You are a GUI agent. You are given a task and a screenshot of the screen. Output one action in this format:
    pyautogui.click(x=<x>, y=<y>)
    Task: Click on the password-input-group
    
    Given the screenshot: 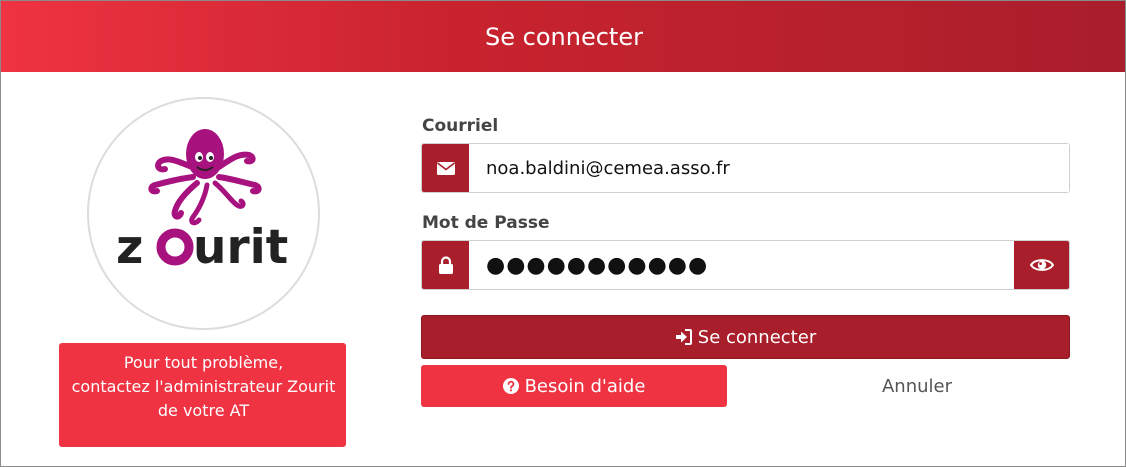 What is the action you would take?
    pyautogui.click(x=745, y=265)
    